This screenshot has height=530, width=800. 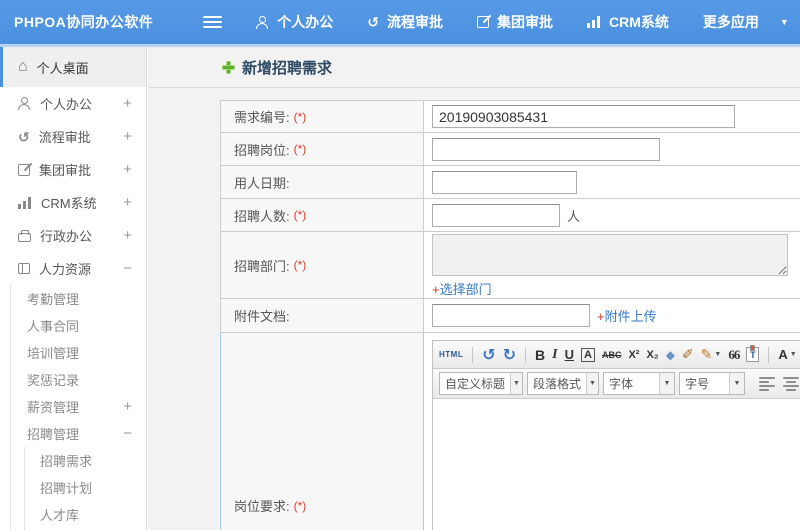 What do you see at coordinates (53, 326) in the screenshot?
I see `sidebar-item-label: 人事合同` at bounding box center [53, 326].